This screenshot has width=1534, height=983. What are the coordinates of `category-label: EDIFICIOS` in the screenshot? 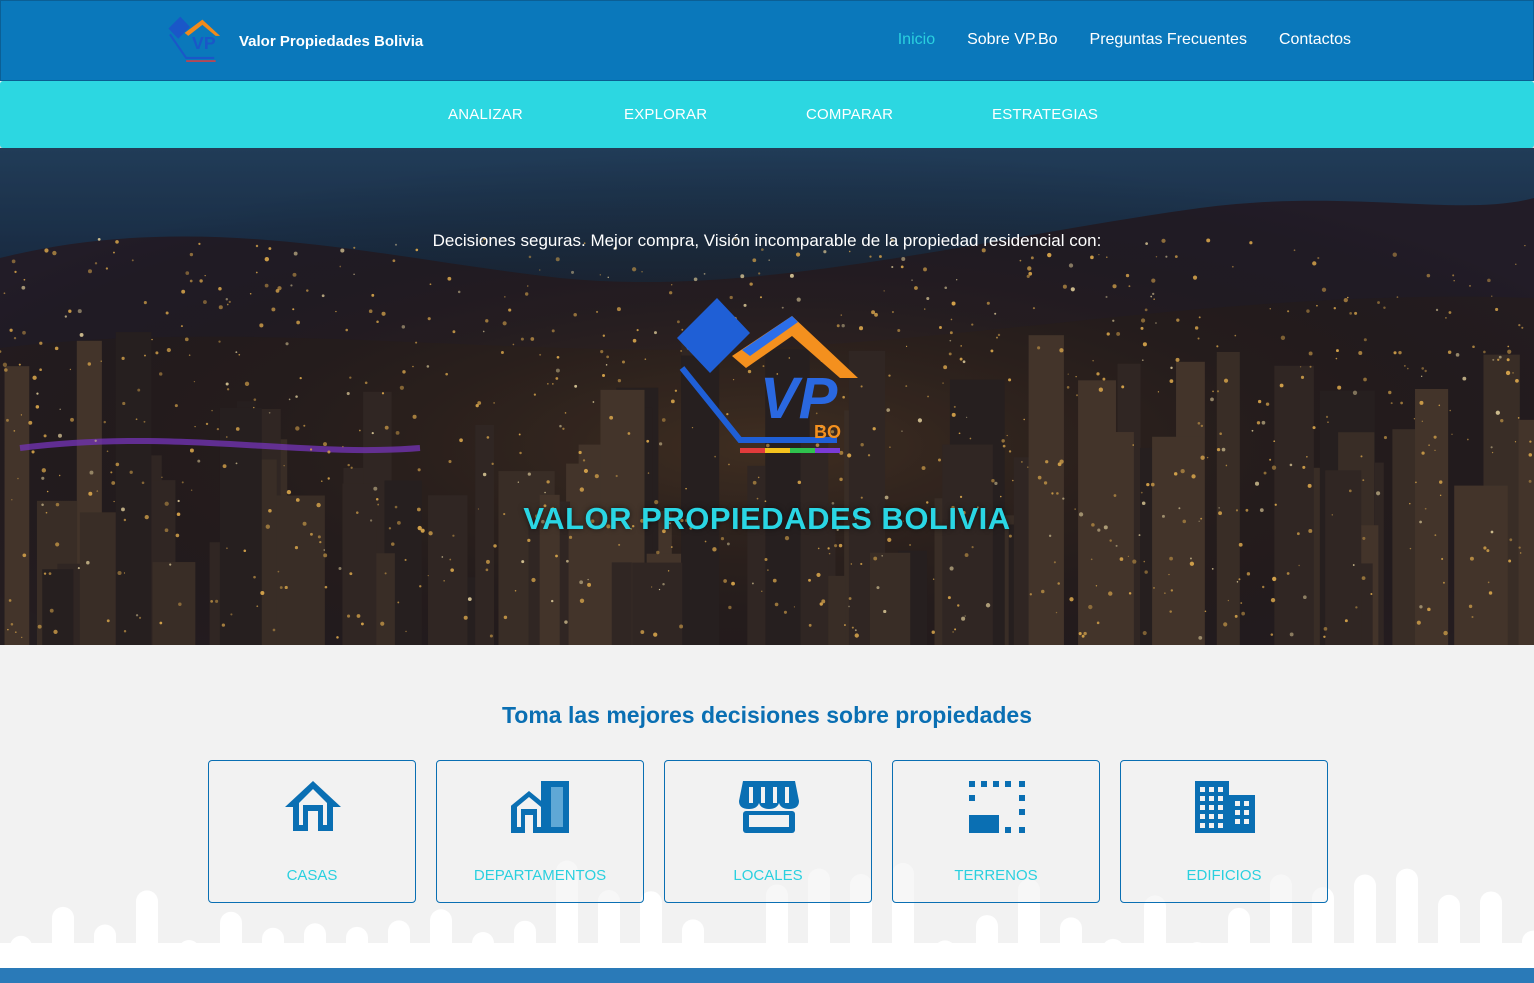 It's located at (1224, 875).